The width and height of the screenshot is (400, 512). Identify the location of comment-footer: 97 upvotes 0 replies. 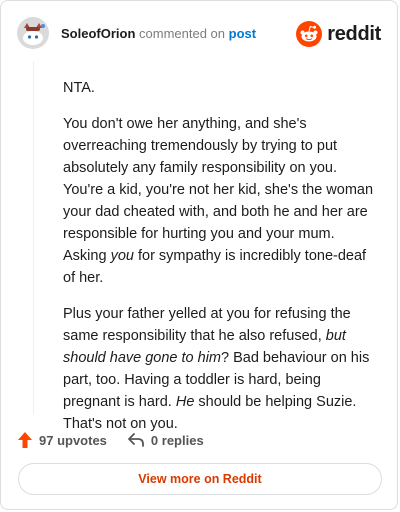
(120, 440).